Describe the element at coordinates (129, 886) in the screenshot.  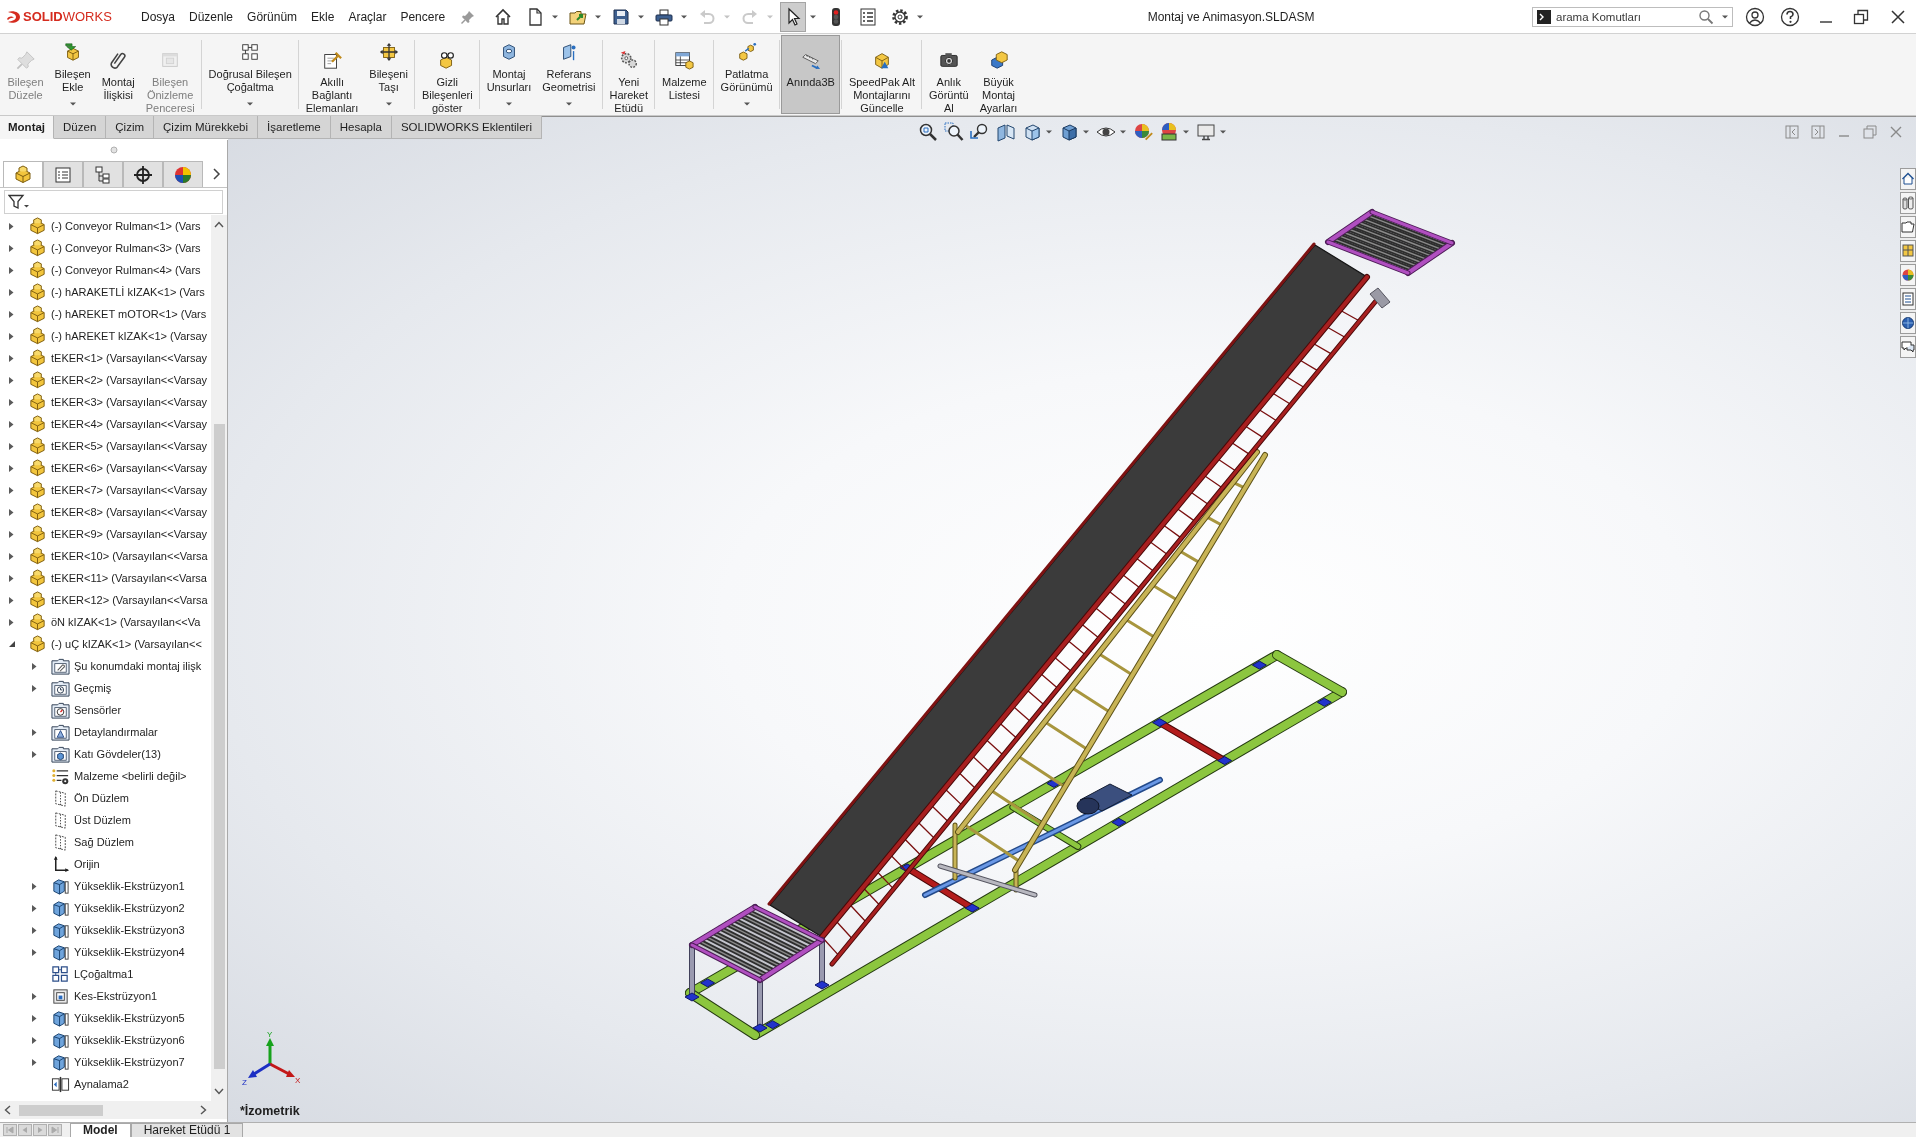
I see `tree-item: Yükseklik-Ekstrüzyon1` at that location.